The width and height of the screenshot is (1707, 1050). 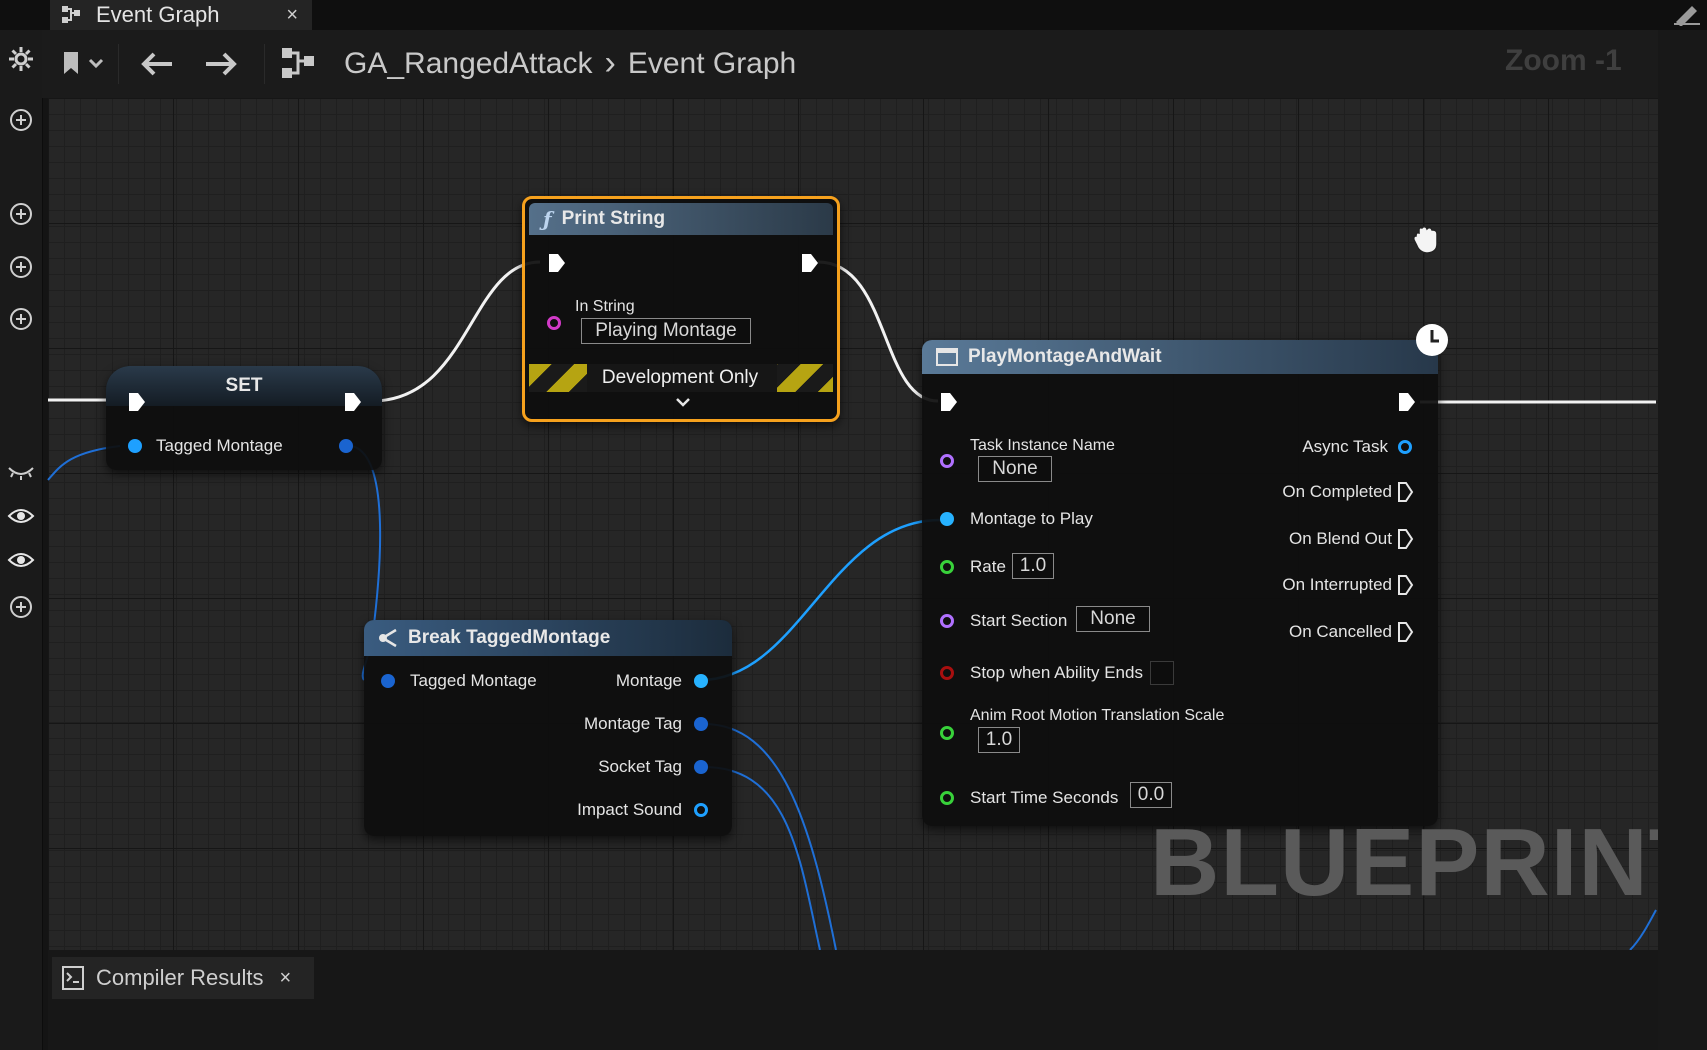 I want to click on on-cancelled-exec-pin, so click(x=1406, y=632).